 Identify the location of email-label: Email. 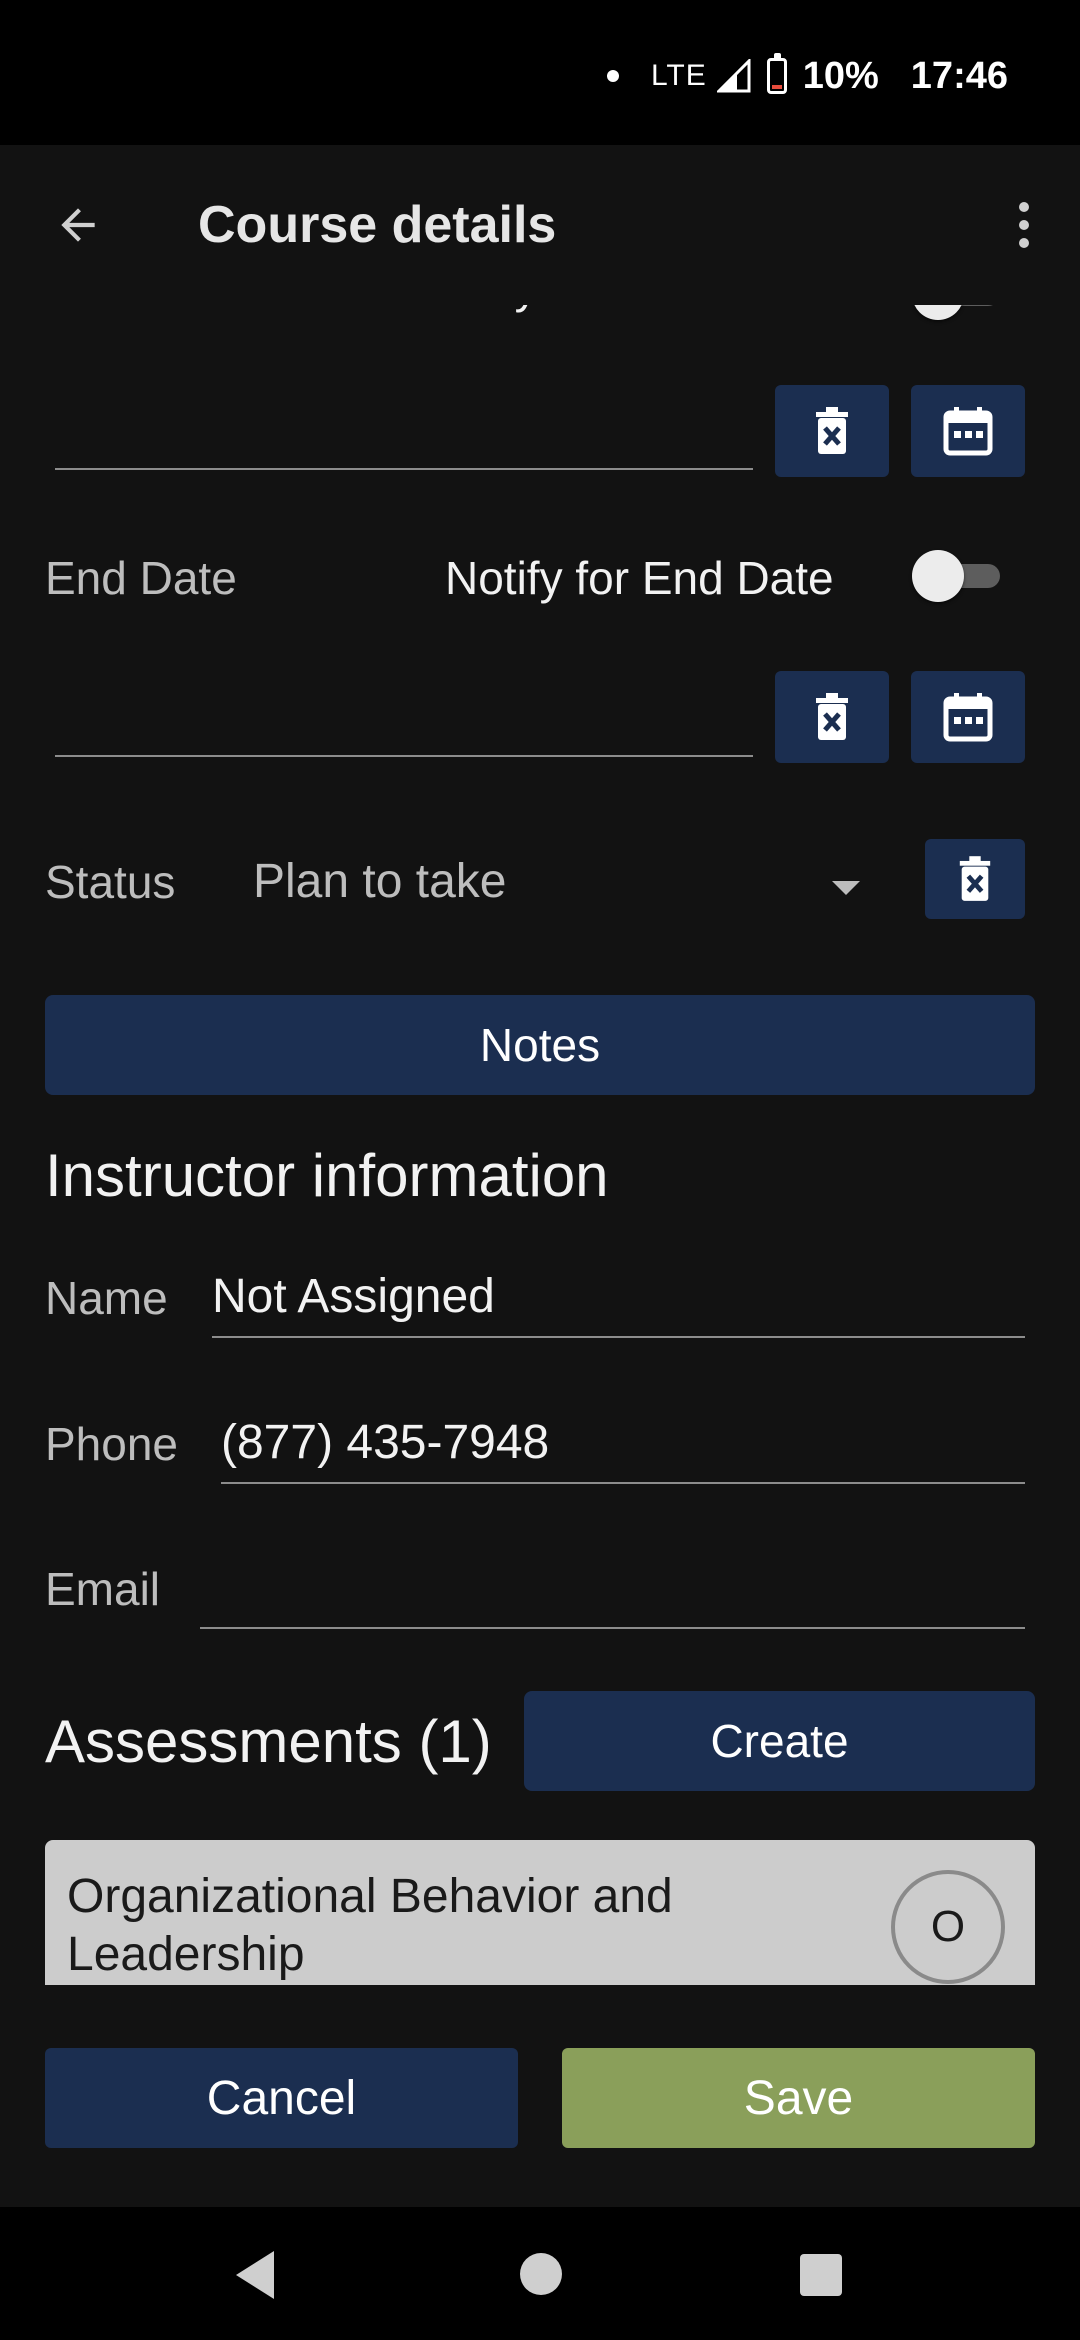
(103, 1589).